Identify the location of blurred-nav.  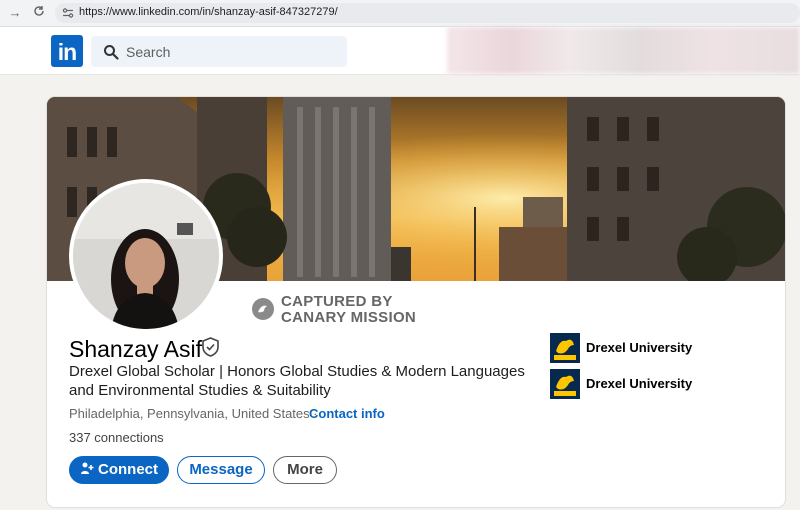
(623, 50).